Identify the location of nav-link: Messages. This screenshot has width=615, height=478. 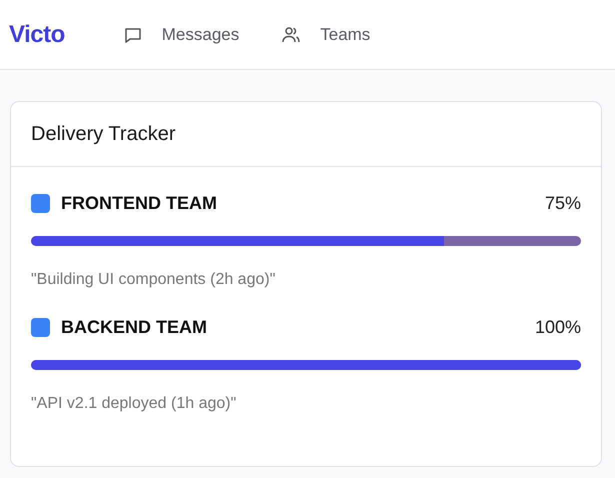
(201, 34).